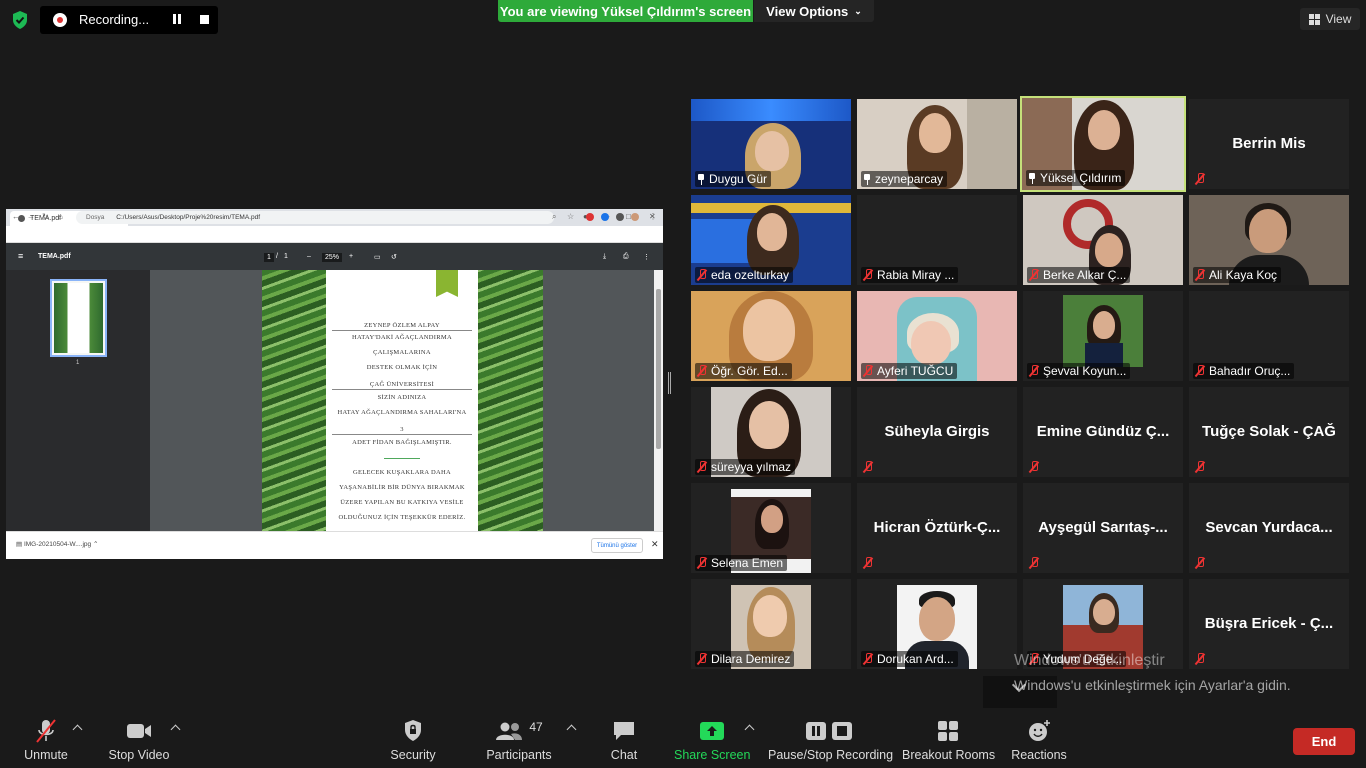  Describe the element at coordinates (20, 20) in the screenshot. I see `security-shield-icon` at that location.